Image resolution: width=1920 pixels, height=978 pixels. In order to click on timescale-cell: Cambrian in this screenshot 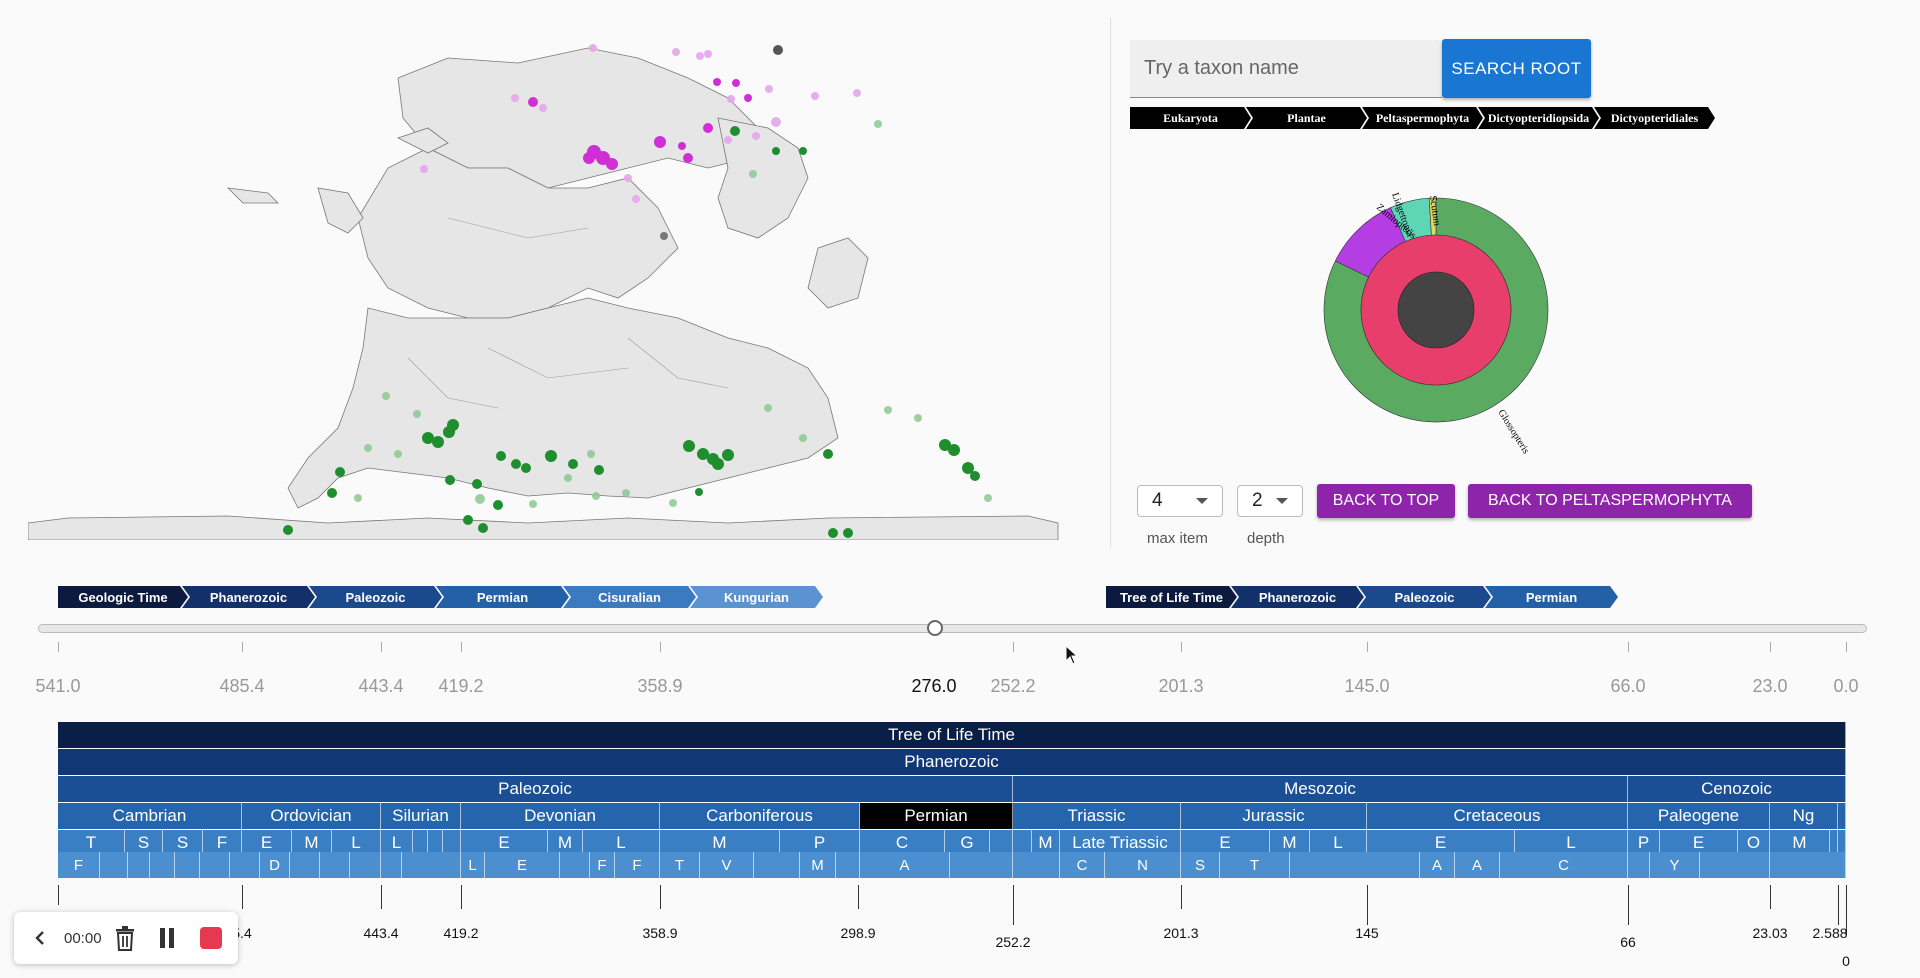, I will do `click(150, 816)`.